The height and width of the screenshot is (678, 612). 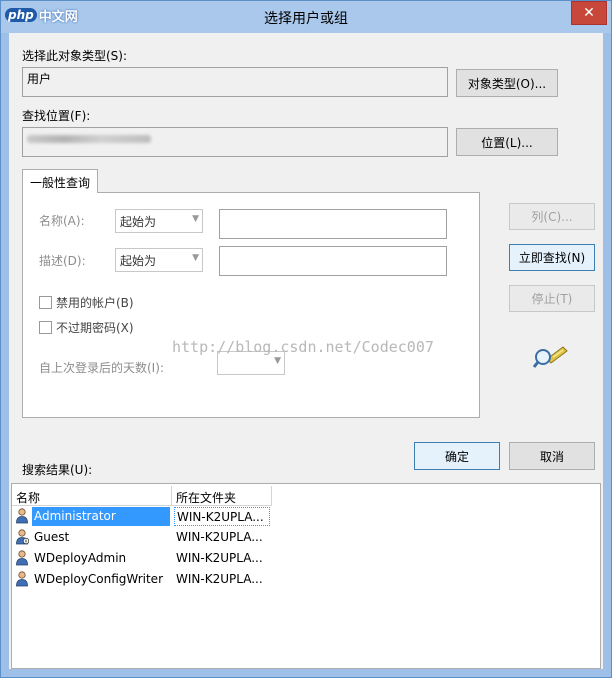 I want to click on close-icon: ✕, so click(x=589, y=13).